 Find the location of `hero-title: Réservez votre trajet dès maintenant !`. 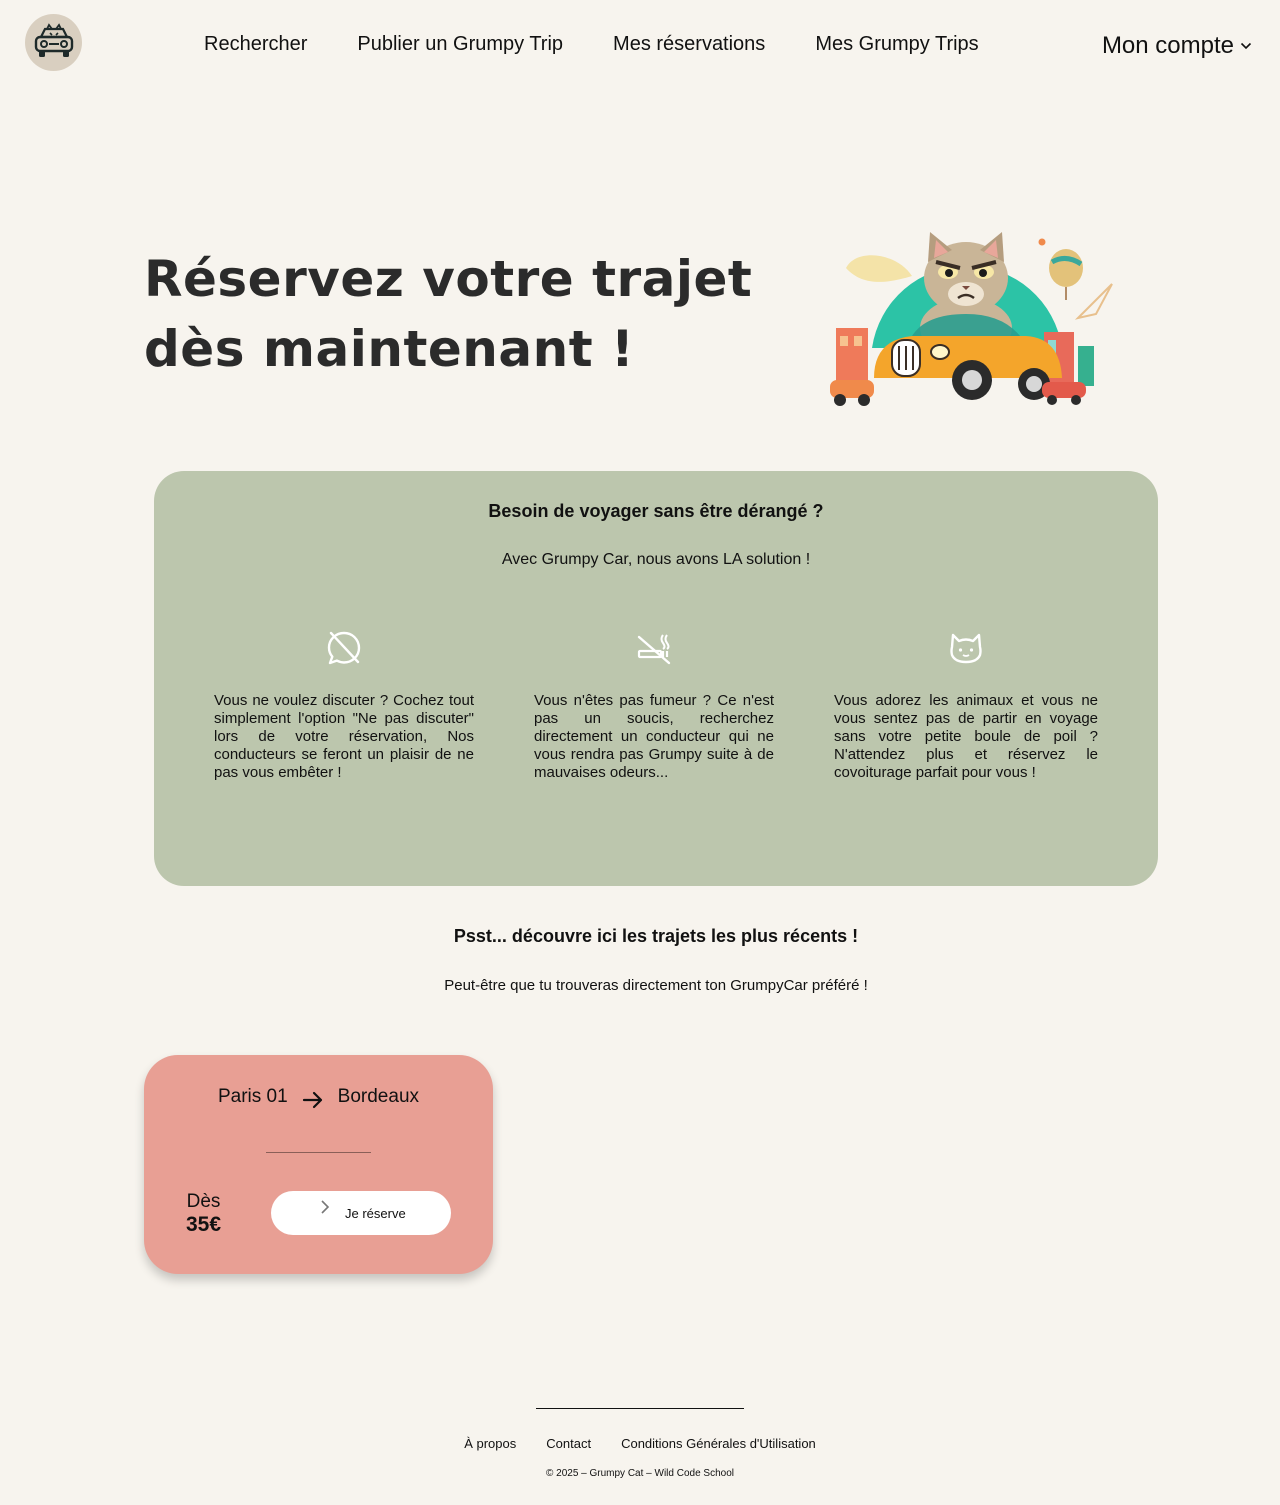

hero-title: Réservez votre trajet dès maintenant ! is located at coordinates (454, 314).